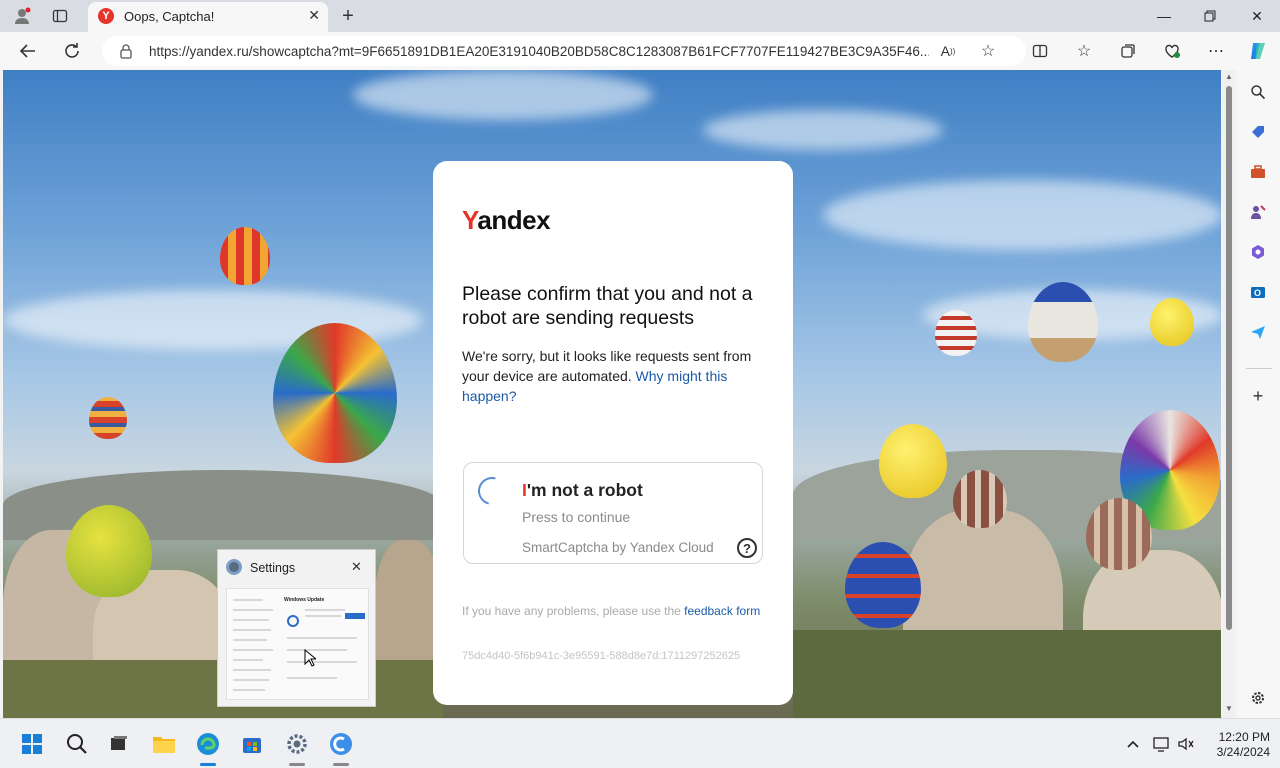 The image size is (1280, 768). What do you see at coordinates (119, 744) in the screenshot?
I see `task-view-icon` at bounding box center [119, 744].